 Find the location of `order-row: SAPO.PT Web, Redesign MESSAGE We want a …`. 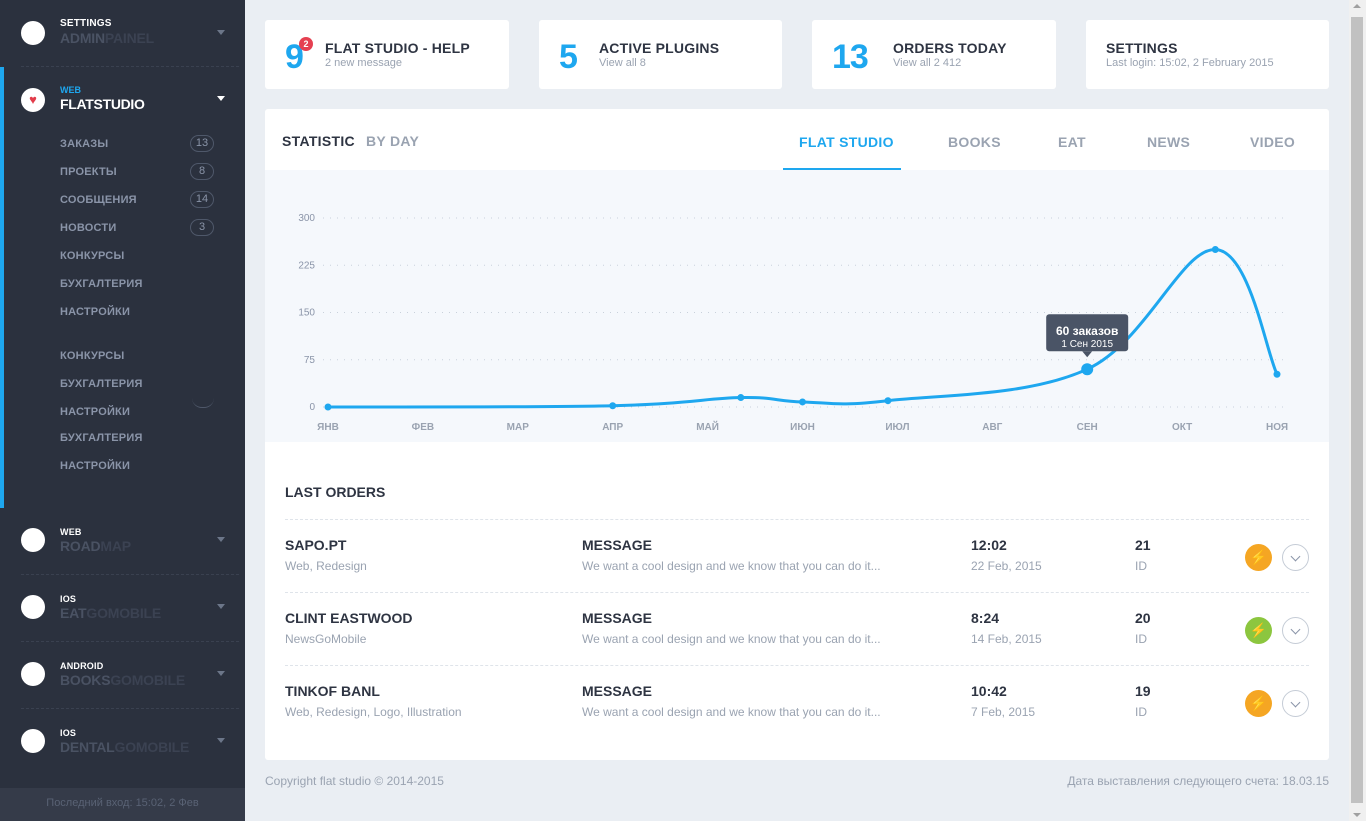

order-row: SAPO.PT Web, Redesign MESSAGE We want a … is located at coordinates (797, 563).